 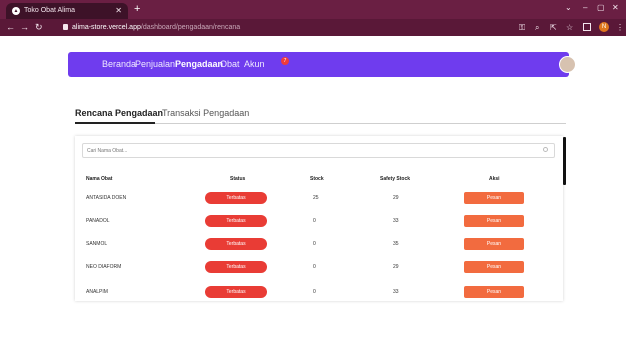 I want to click on app-logo-icon: ▲, so click(x=16, y=11).